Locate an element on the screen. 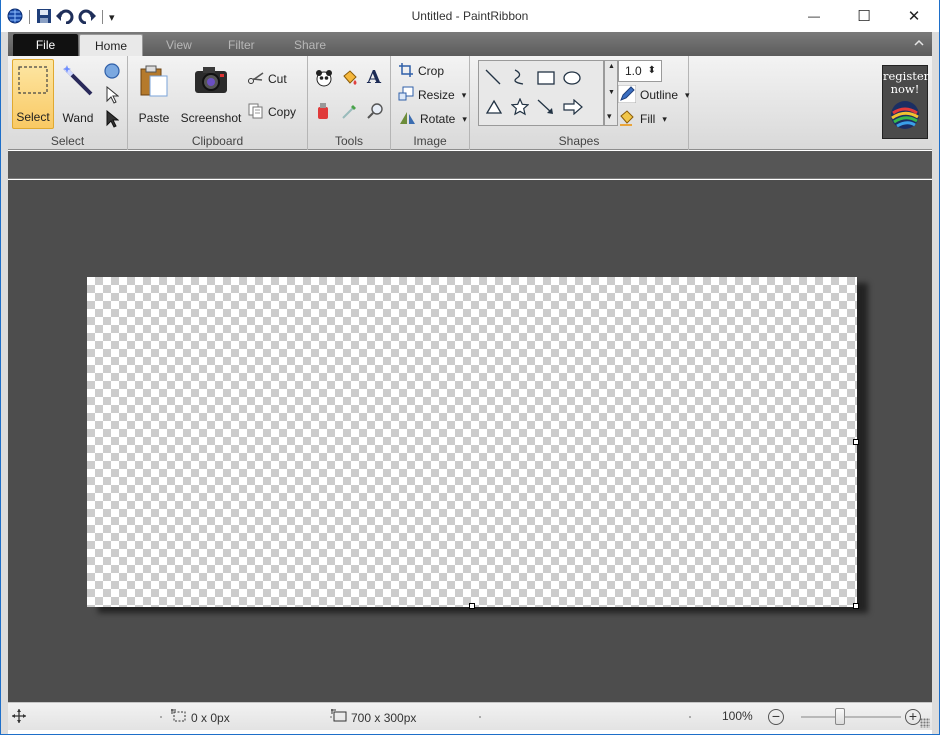 The height and width of the screenshot is (735, 940). fill-bucket-icon is located at coordinates (627, 119).